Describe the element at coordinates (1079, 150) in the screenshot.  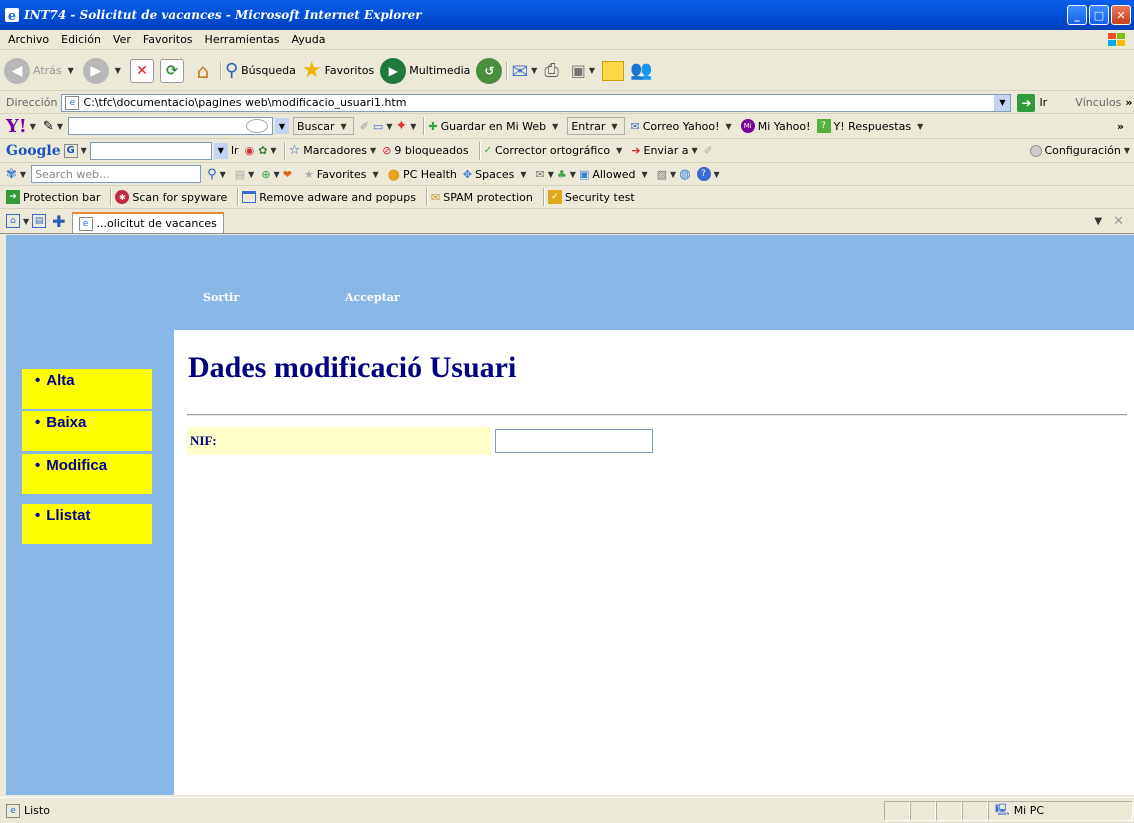
I see `settings-button: Configuración ▼` at that location.